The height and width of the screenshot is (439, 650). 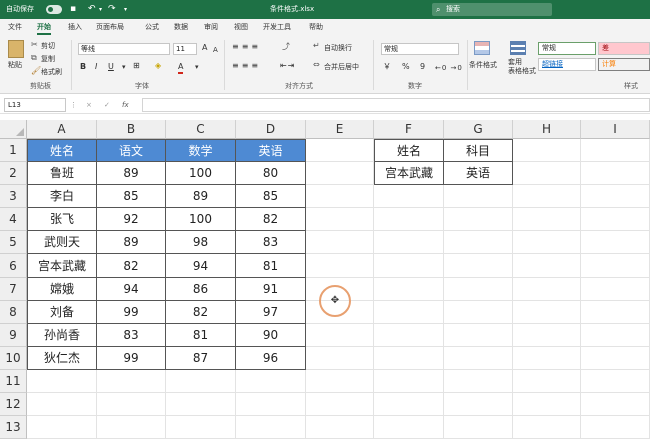 What do you see at coordinates (409, 173) in the screenshot?
I see `lookup-cell: 宫本武藏` at bounding box center [409, 173].